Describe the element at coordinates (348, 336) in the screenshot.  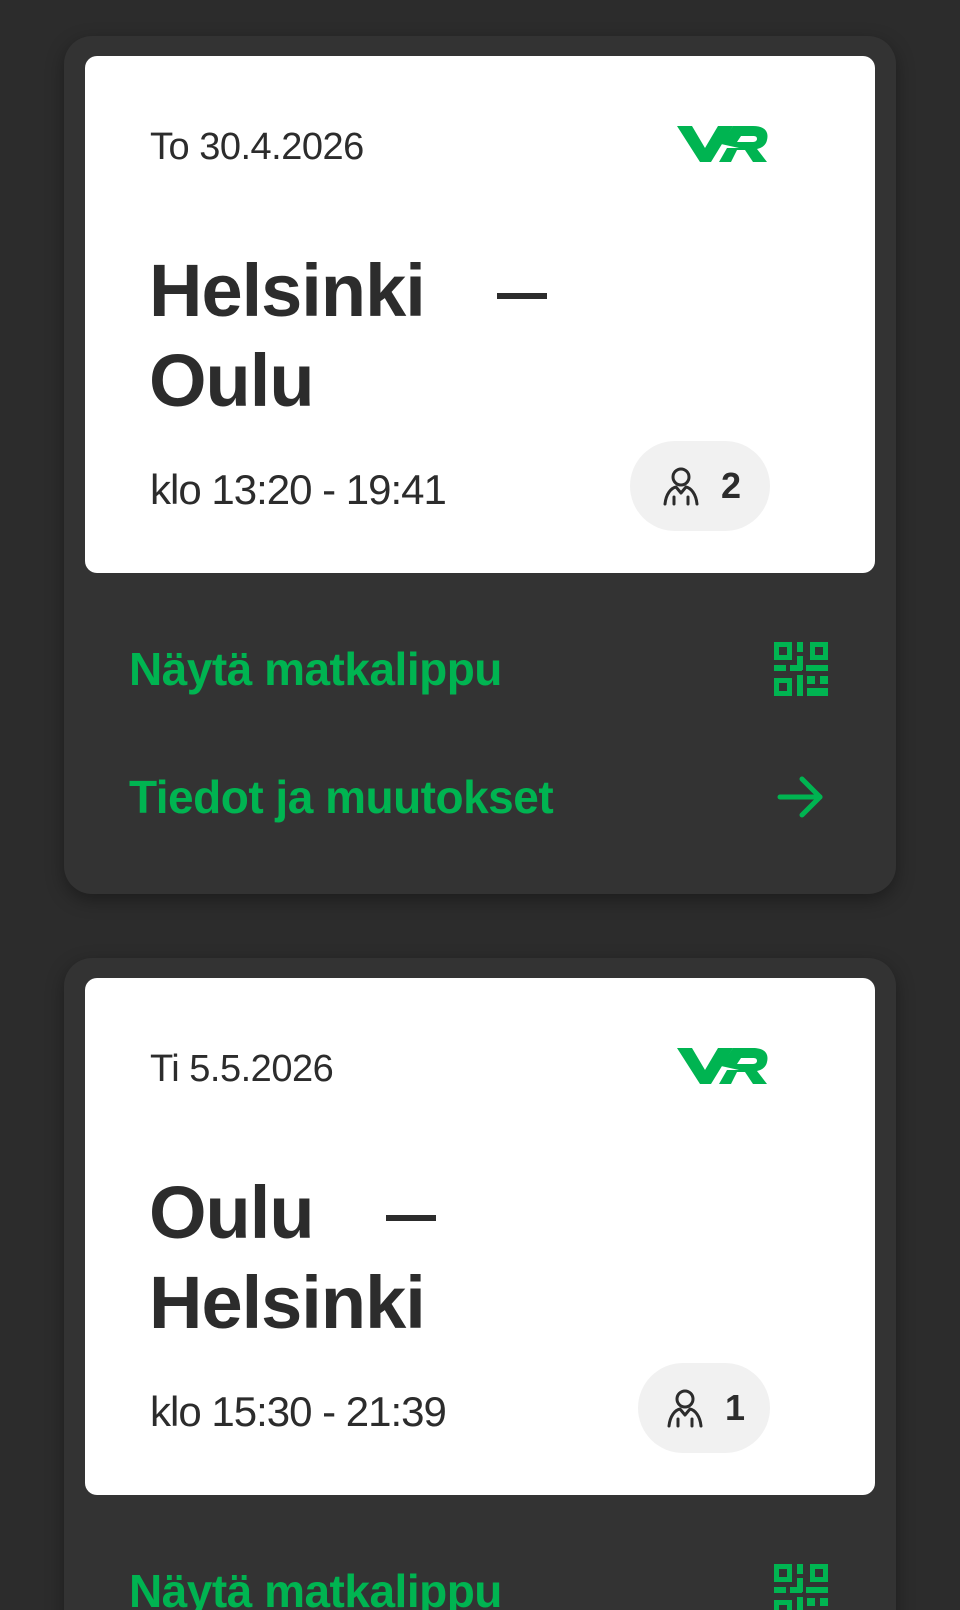
I see `route: Helsinki Oulu` at that location.